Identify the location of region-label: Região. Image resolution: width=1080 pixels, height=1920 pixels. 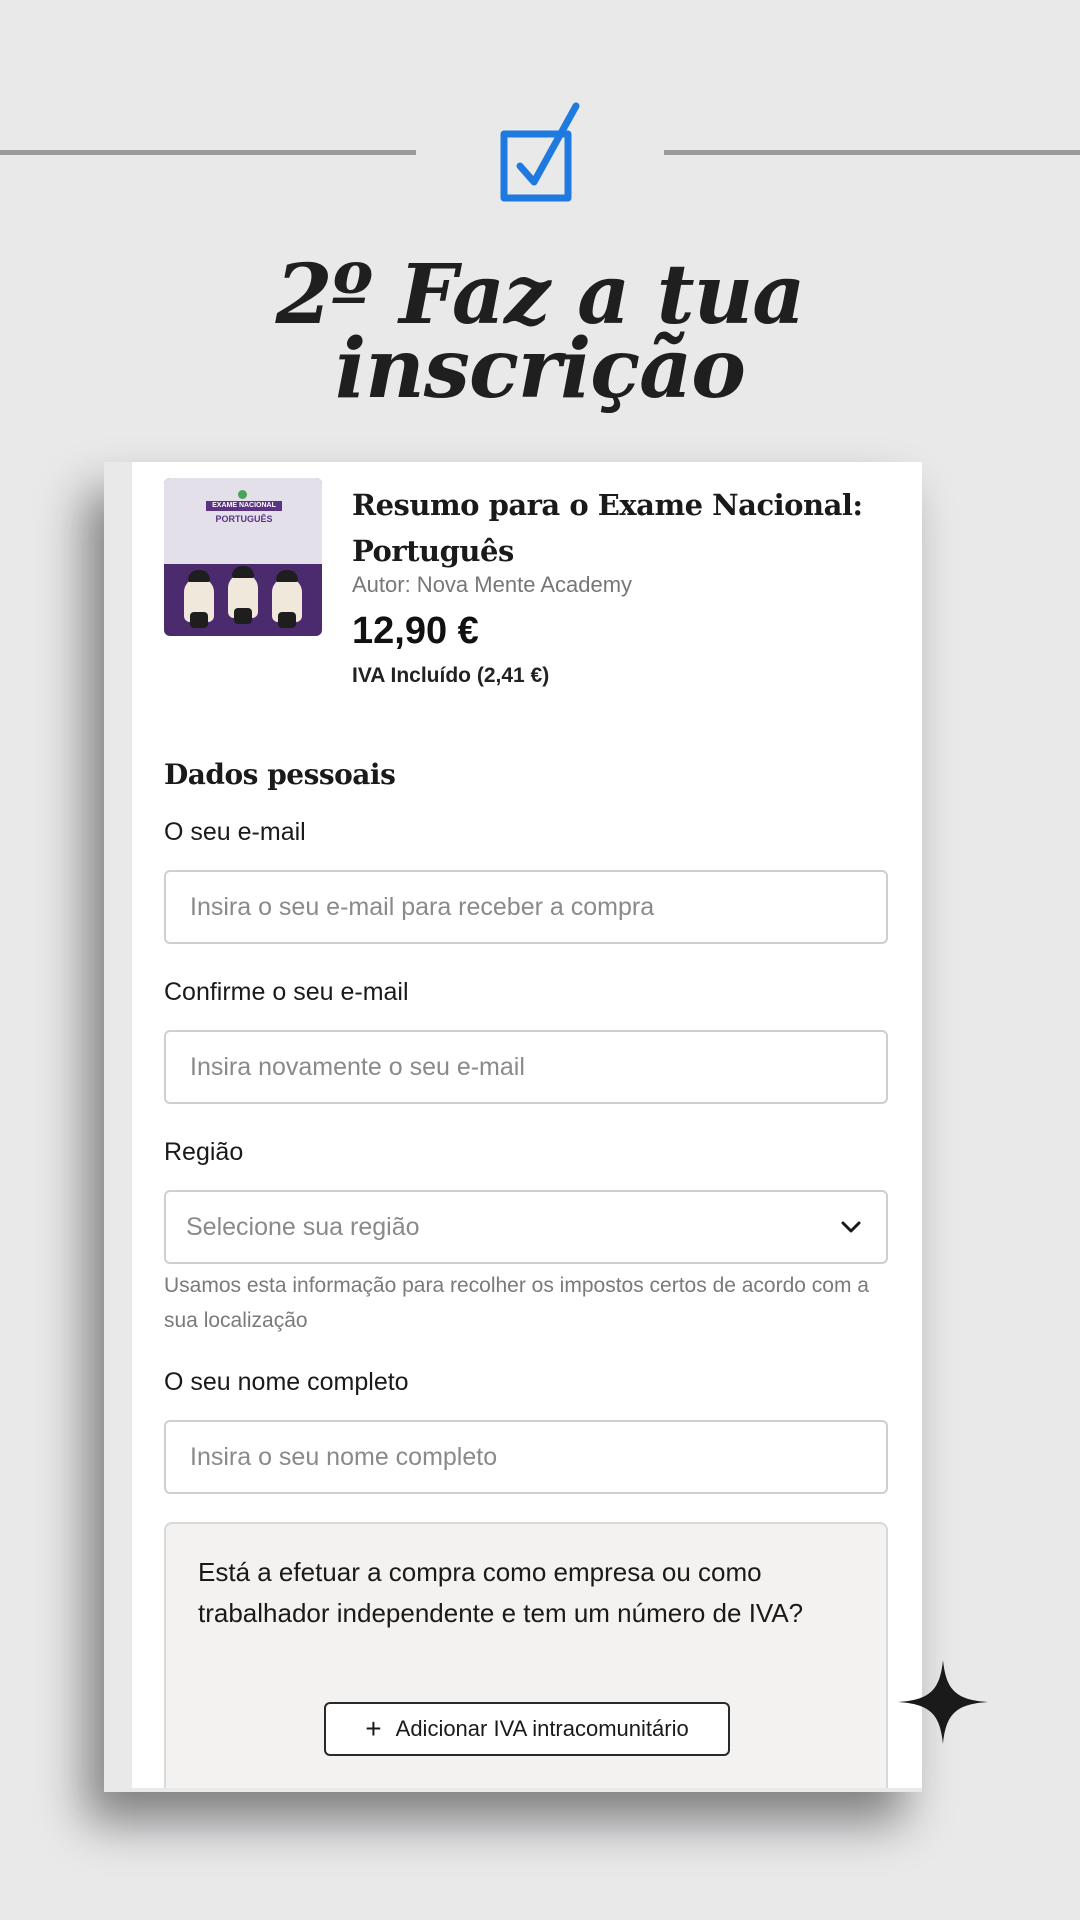
(204, 1152).